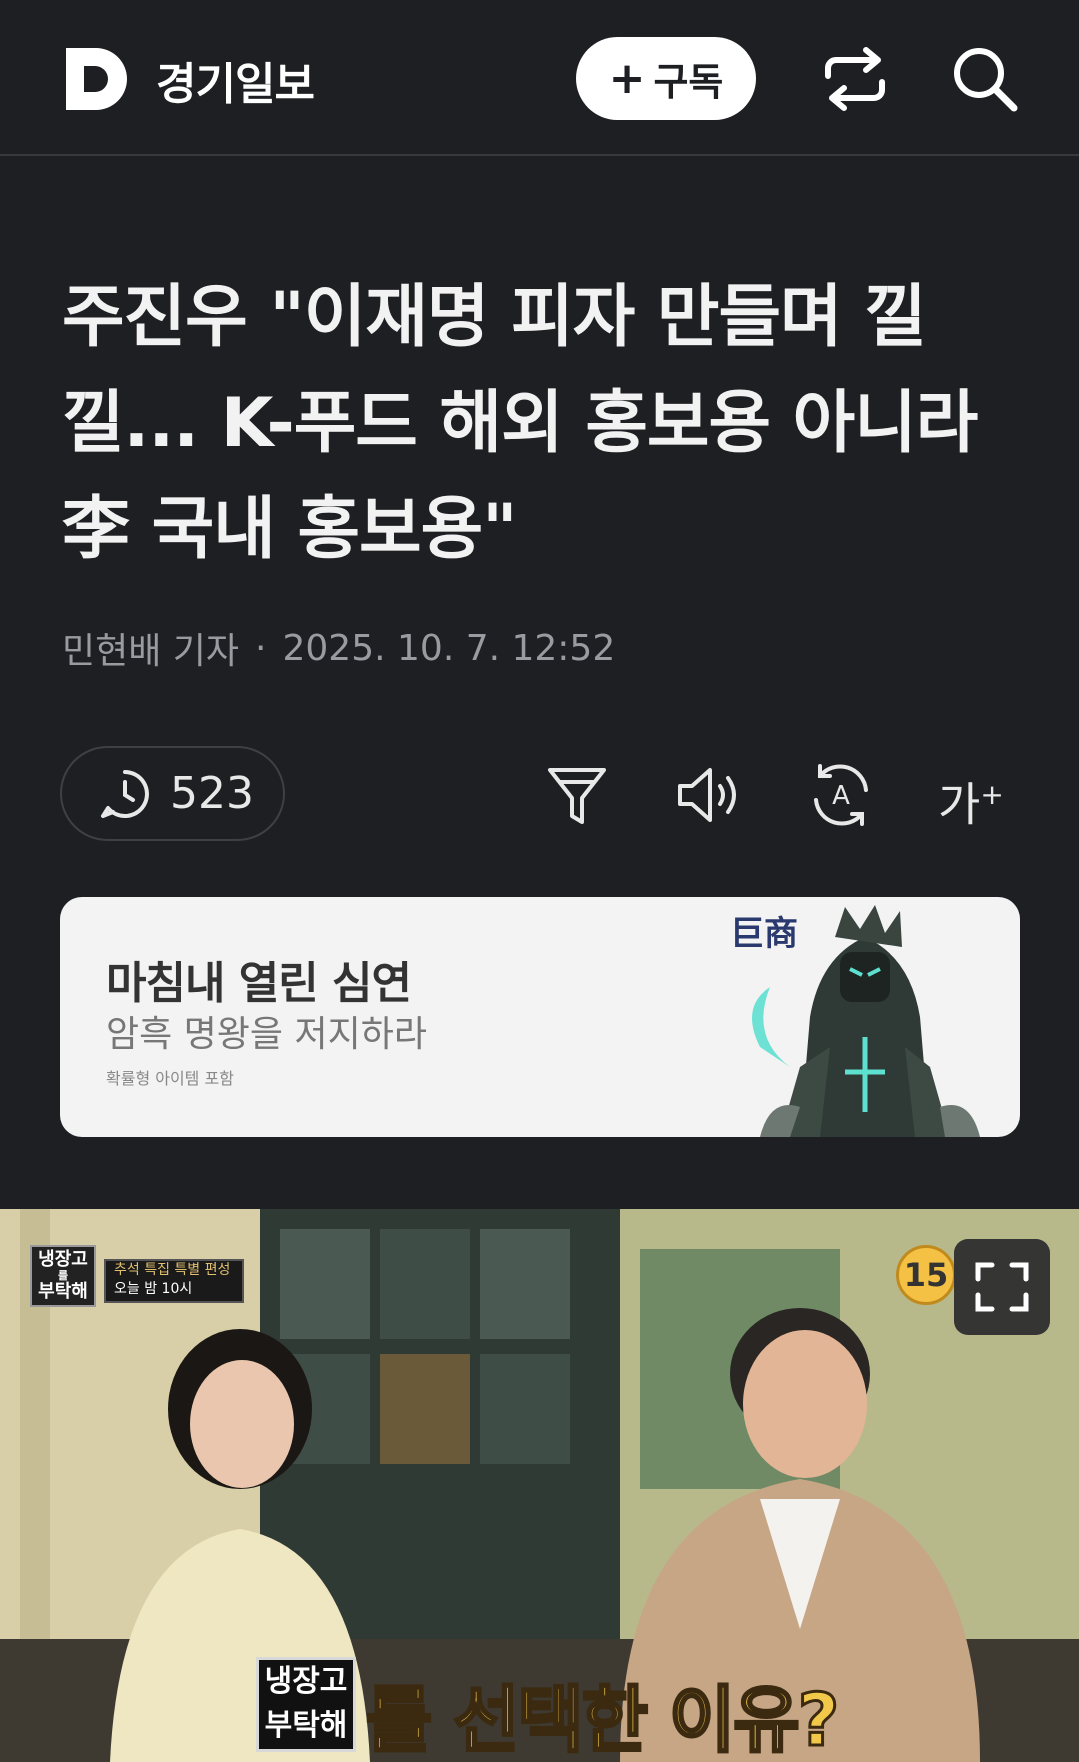 This screenshot has height=1762, width=1079. What do you see at coordinates (959, 804) in the screenshot?
I see `font-size-label: 가` at bounding box center [959, 804].